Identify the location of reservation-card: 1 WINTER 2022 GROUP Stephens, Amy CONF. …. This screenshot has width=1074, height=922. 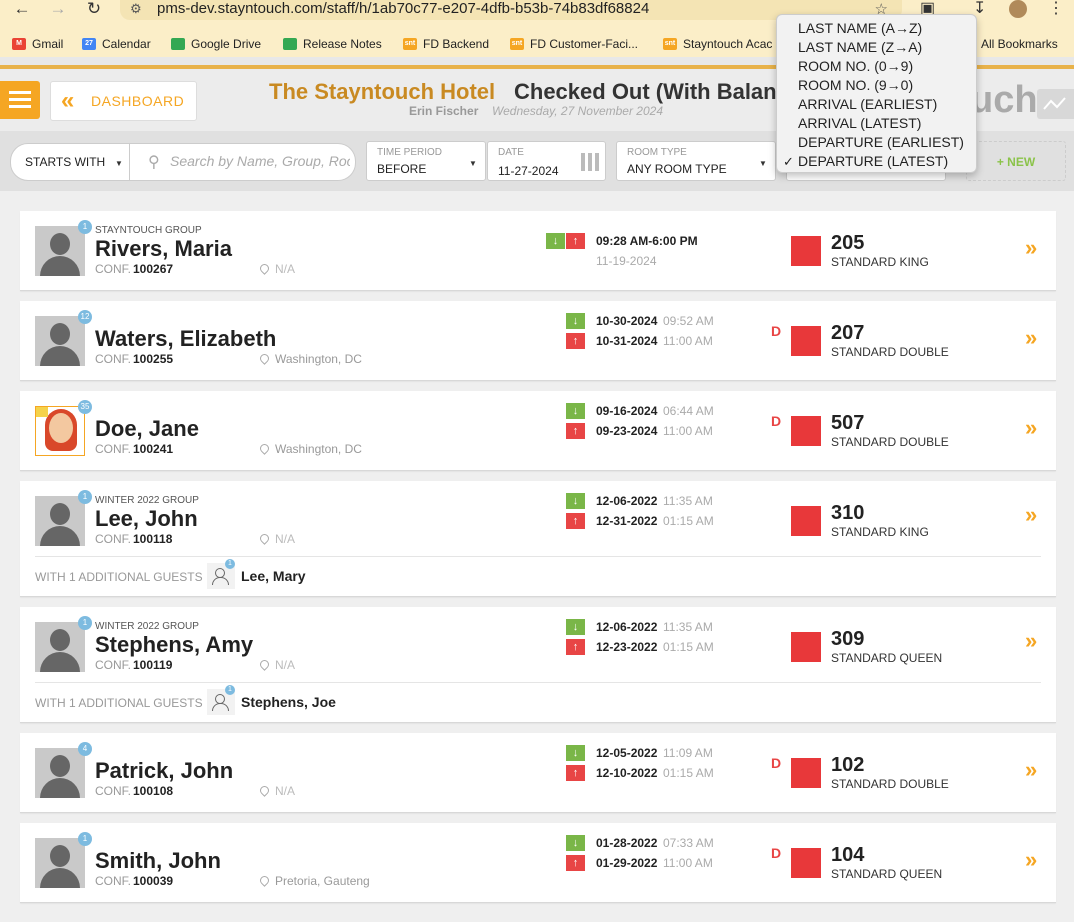
(538, 665).